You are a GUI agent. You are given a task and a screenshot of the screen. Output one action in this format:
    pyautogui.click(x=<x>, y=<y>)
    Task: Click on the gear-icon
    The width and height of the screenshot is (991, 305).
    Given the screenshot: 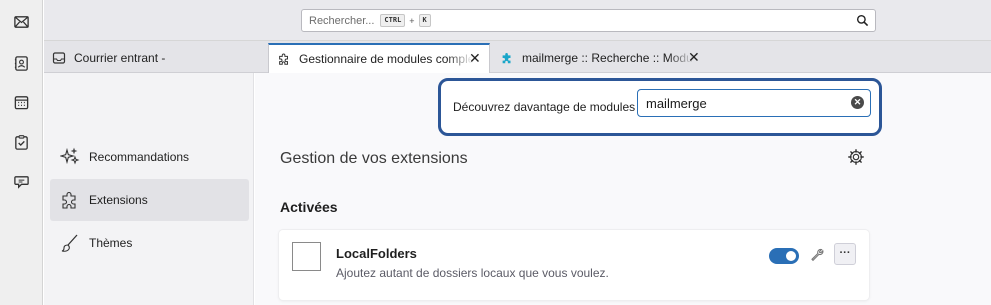 What is the action you would take?
    pyautogui.click(x=856, y=157)
    